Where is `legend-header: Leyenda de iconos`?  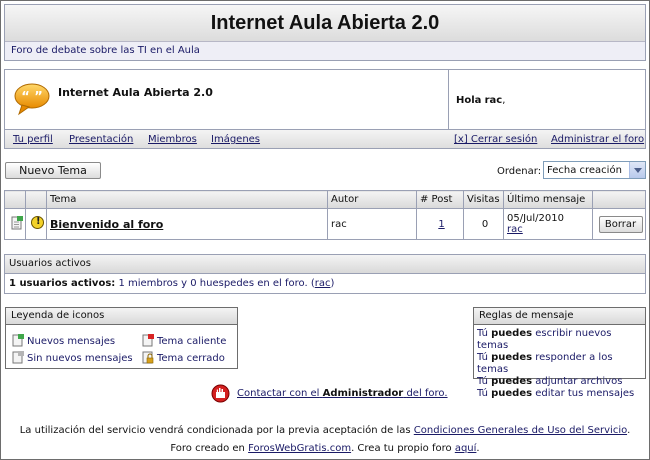
legend-header: Leyenda de iconos is located at coordinates (121, 316).